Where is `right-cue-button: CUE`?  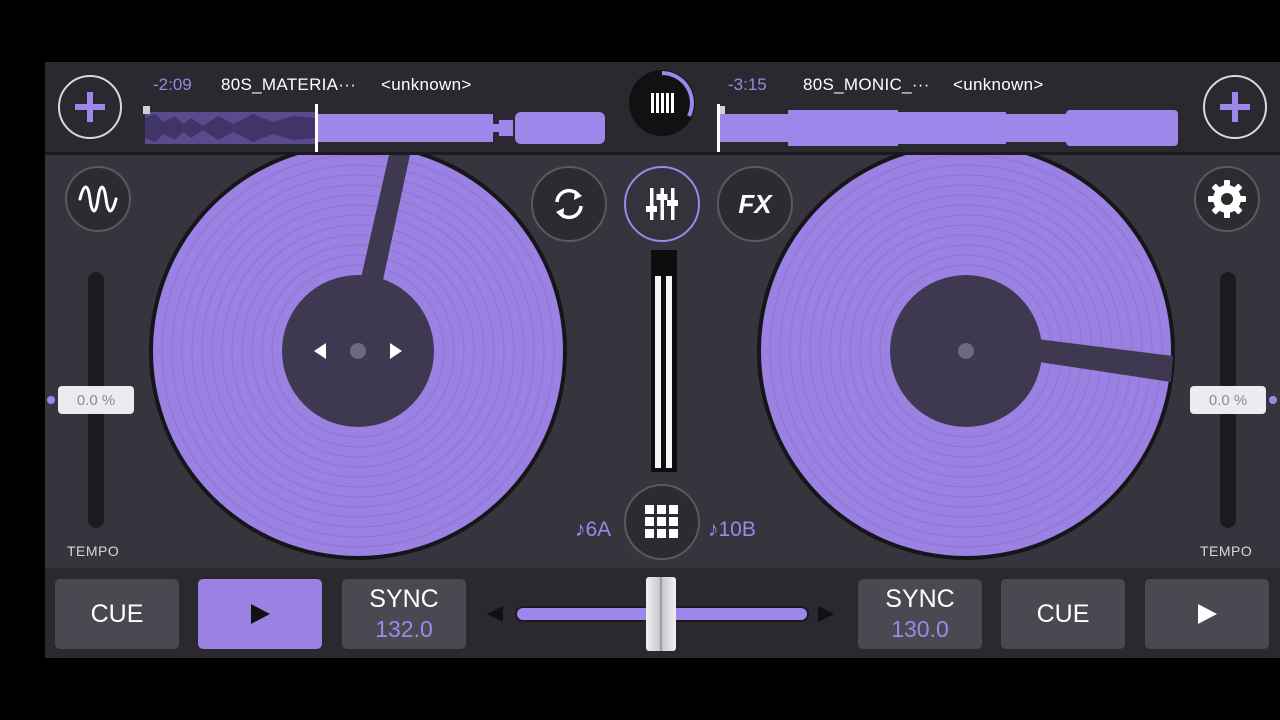
right-cue-button: CUE is located at coordinates (1063, 614).